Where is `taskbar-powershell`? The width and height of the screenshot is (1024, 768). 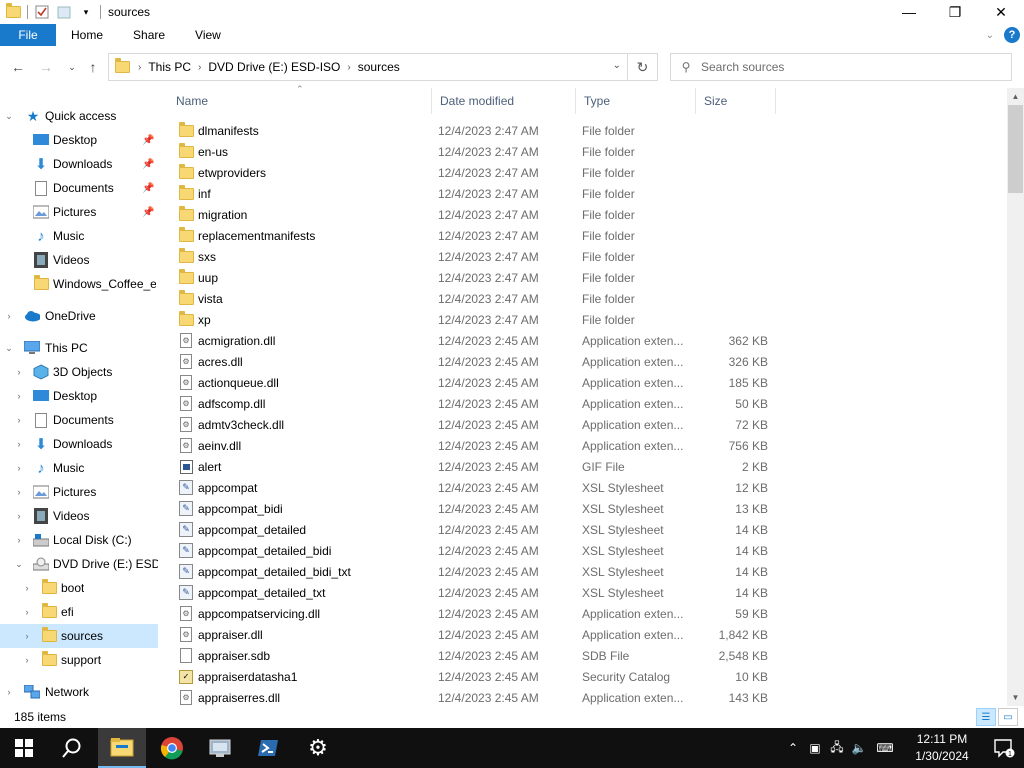
taskbar-powershell is located at coordinates (268, 748).